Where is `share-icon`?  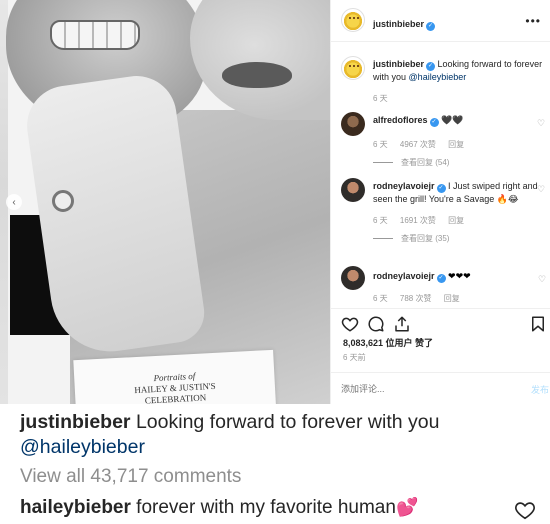
share-icon is located at coordinates (402, 324).